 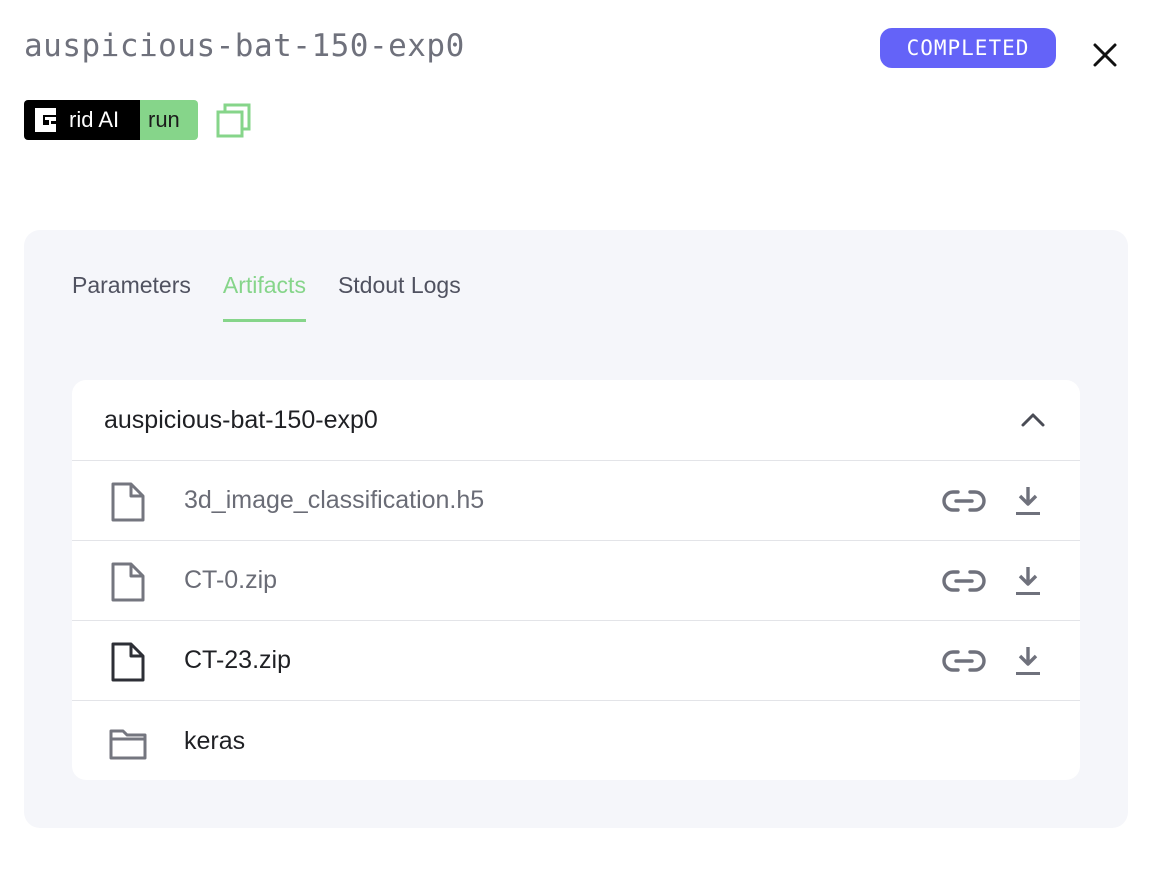 What do you see at coordinates (237, 660) in the screenshot?
I see `artifact-name: CT-23.zip` at bounding box center [237, 660].